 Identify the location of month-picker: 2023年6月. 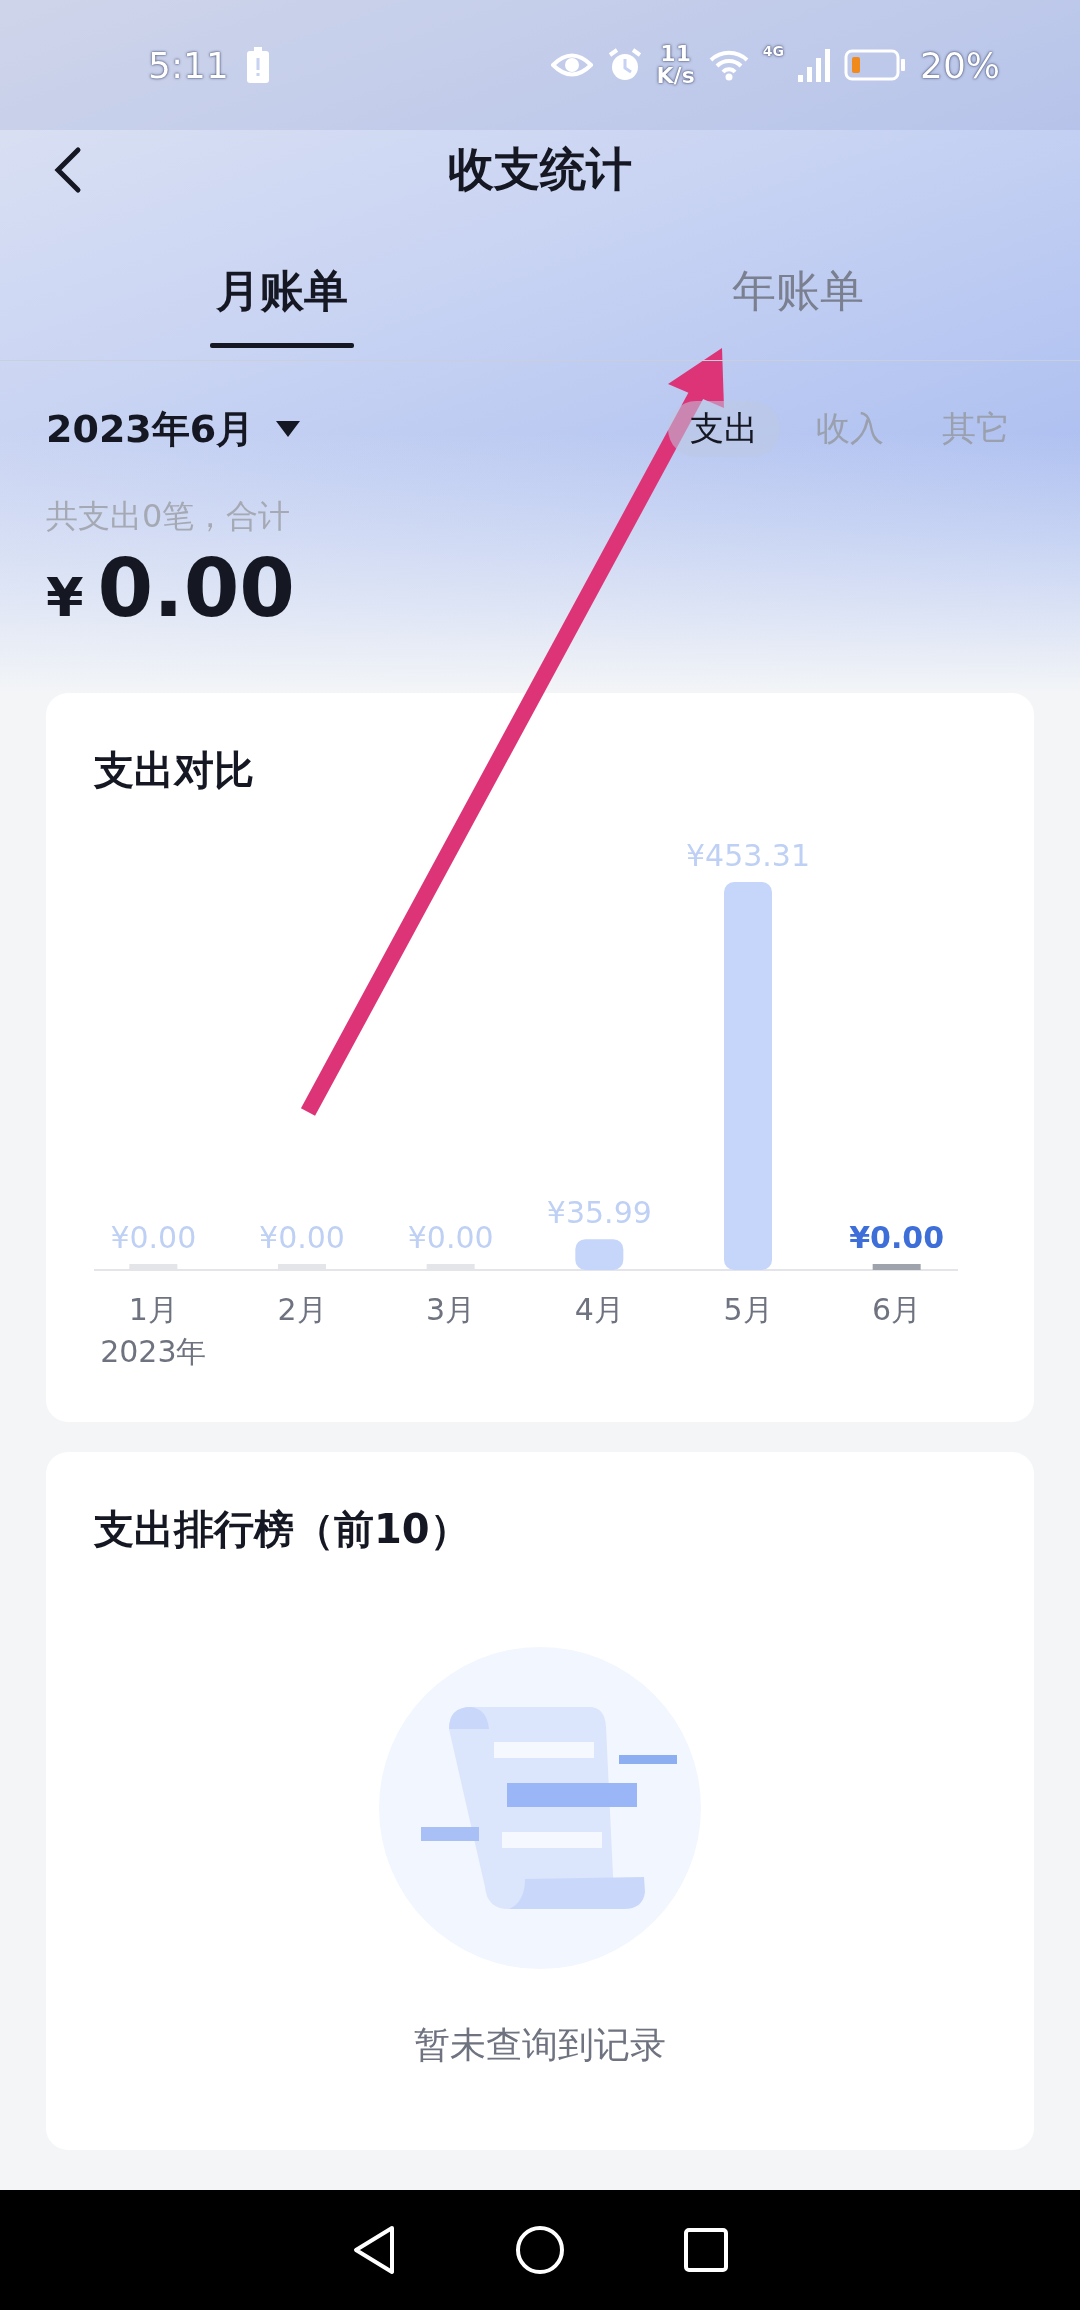
(173, 429).